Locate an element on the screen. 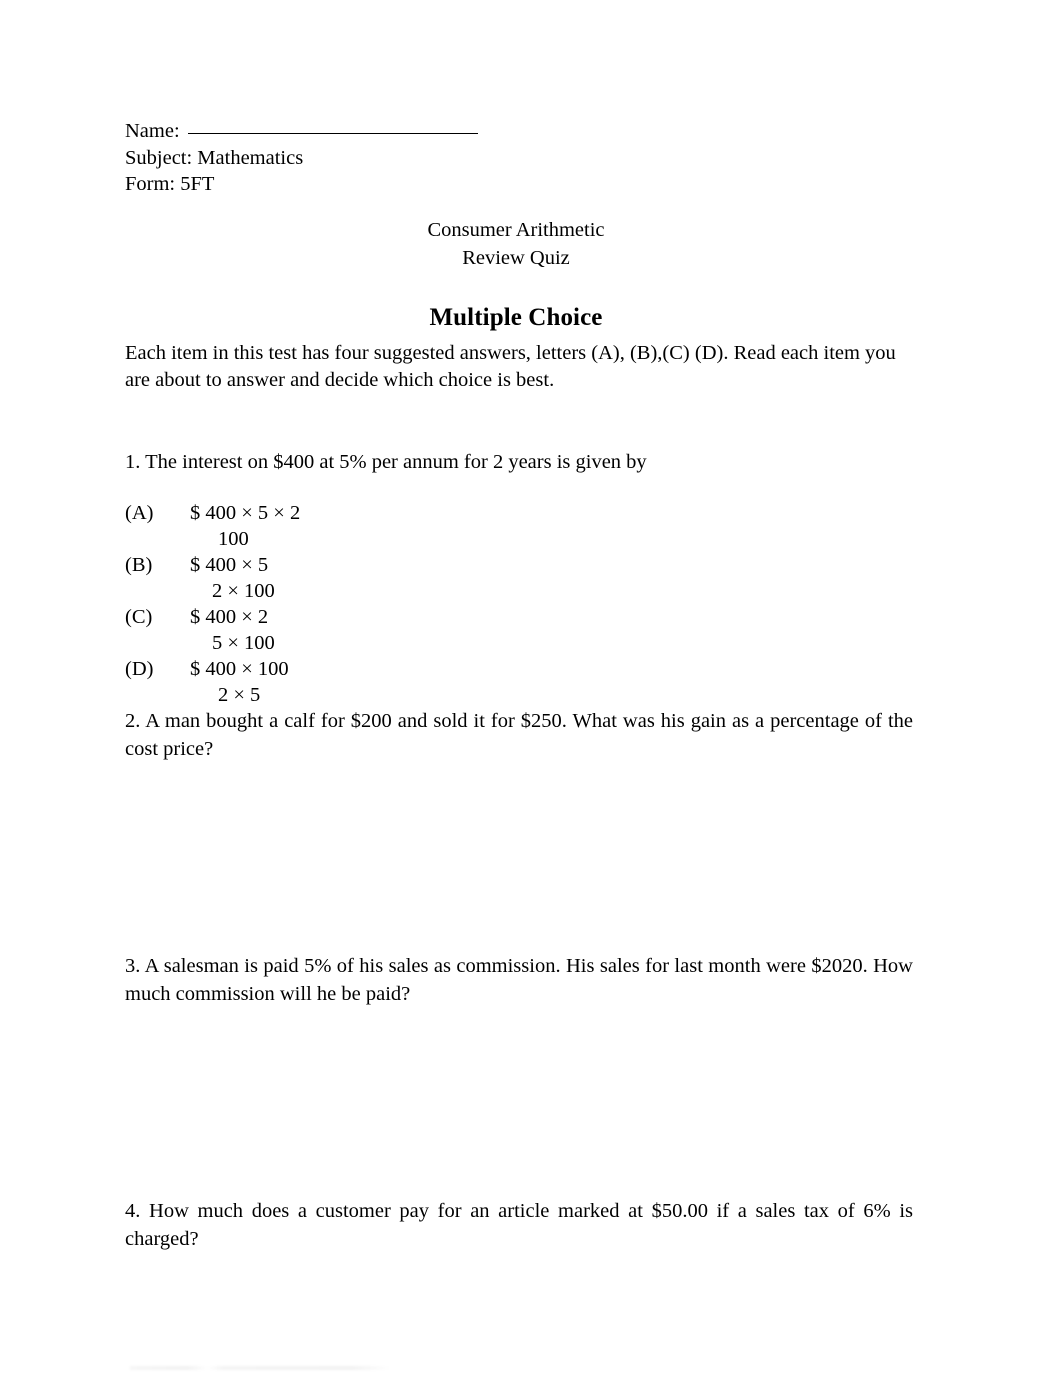 The width and height of the screenshot is (1062, 1377). option-b-letter: (B) is located at coordinates (139, 565).